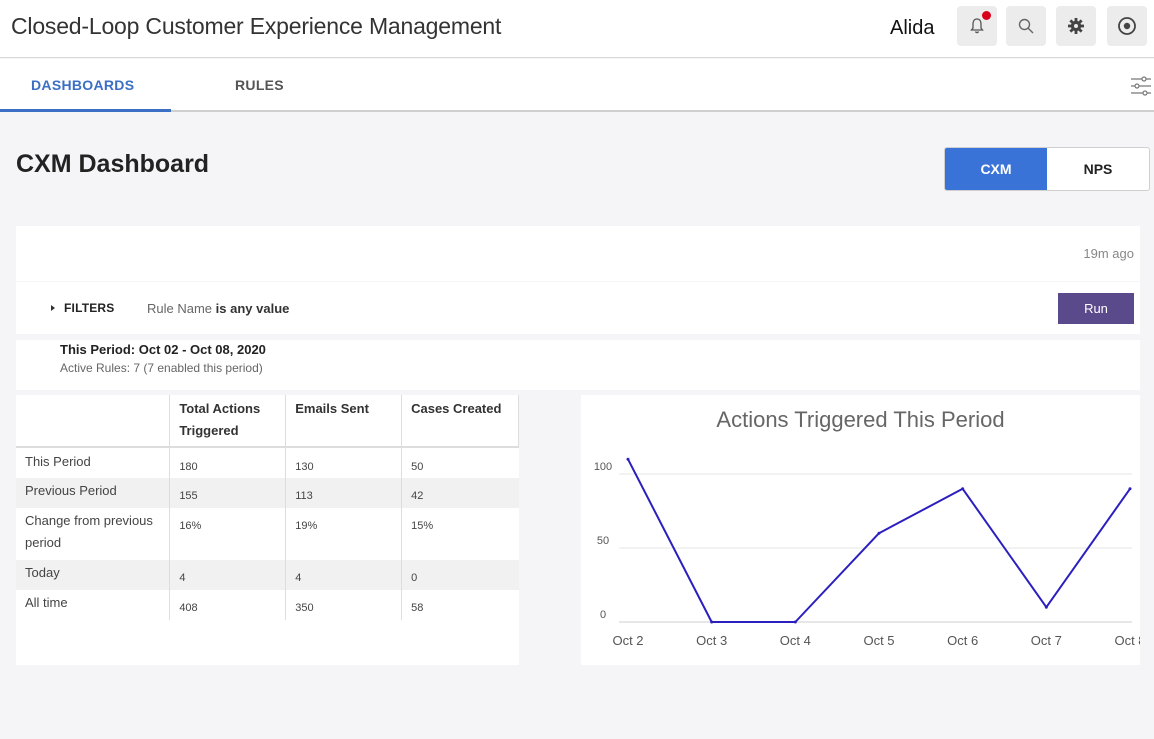 The height and width of the screenshot is (739, 1154). I want to click on sliders-icon, so click(1141, 86).